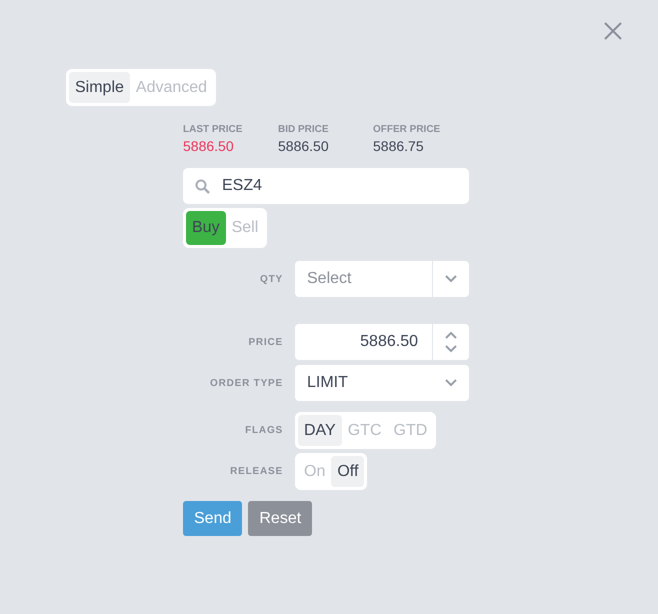 This screenshot has height=614, width=658. What do you see at coordinates (365, 430) in the screenshot?
I see `flag-toggle: GTC` at bounding box center [365, 430].